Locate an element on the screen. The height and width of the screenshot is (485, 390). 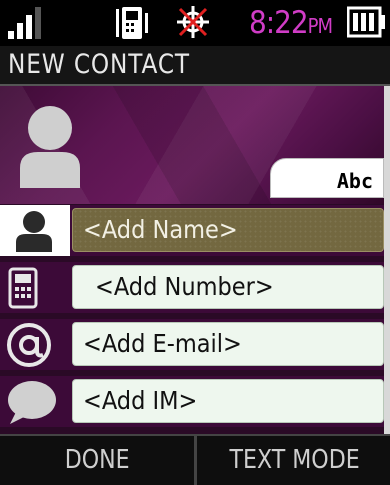
page-title: NEW CONTACT is located at coordinates (99, 64).